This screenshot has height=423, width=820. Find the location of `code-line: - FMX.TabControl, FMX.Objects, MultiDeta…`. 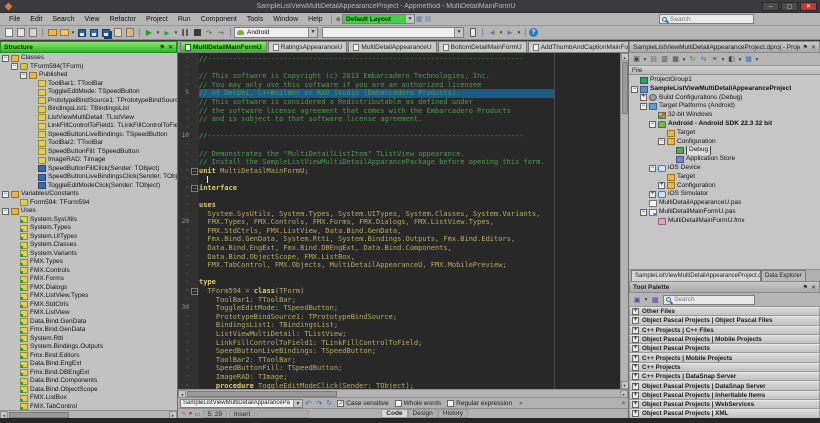

code-line: - FMX.TabControl, FMX.Objects, MultiDeta… is located at coordinates (399, 265).